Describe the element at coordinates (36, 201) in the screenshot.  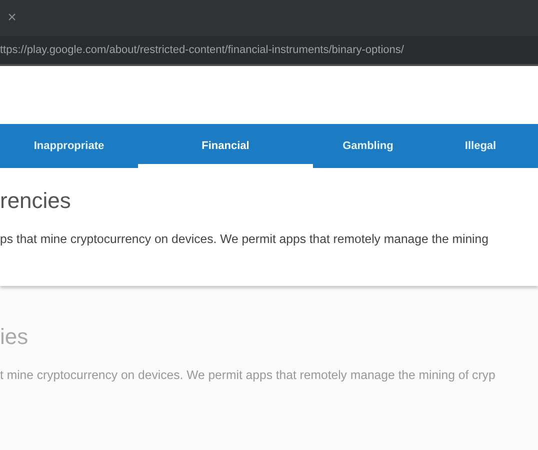
I see `section-heading: rencies` at that location.